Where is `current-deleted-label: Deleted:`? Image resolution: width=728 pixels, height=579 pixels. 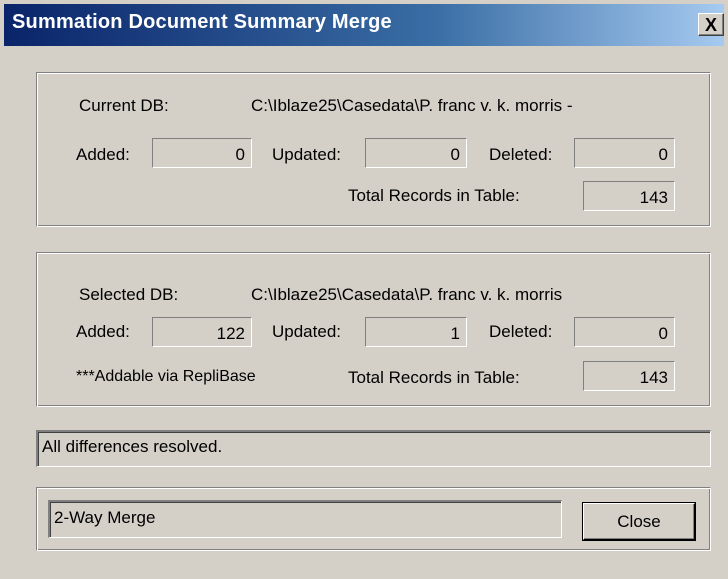 current-deleted-label: Deleted: is located at coordinates (521, 154).